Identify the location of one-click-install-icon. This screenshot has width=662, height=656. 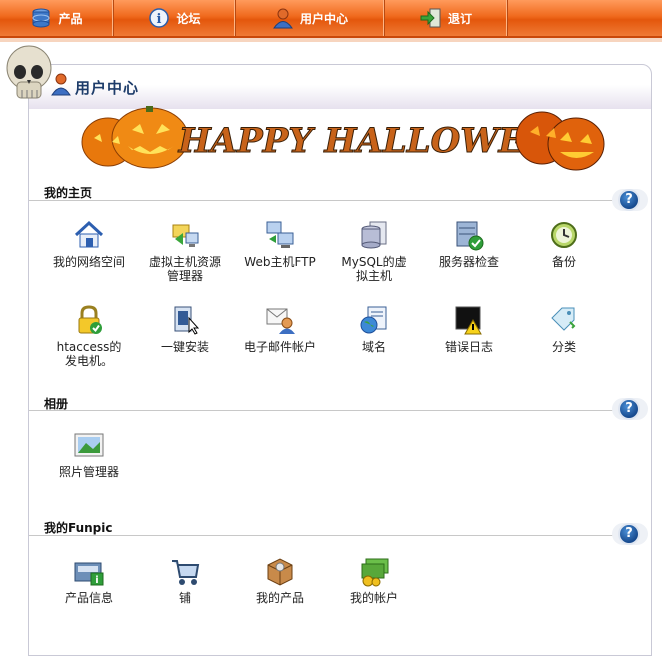
(185, 320).